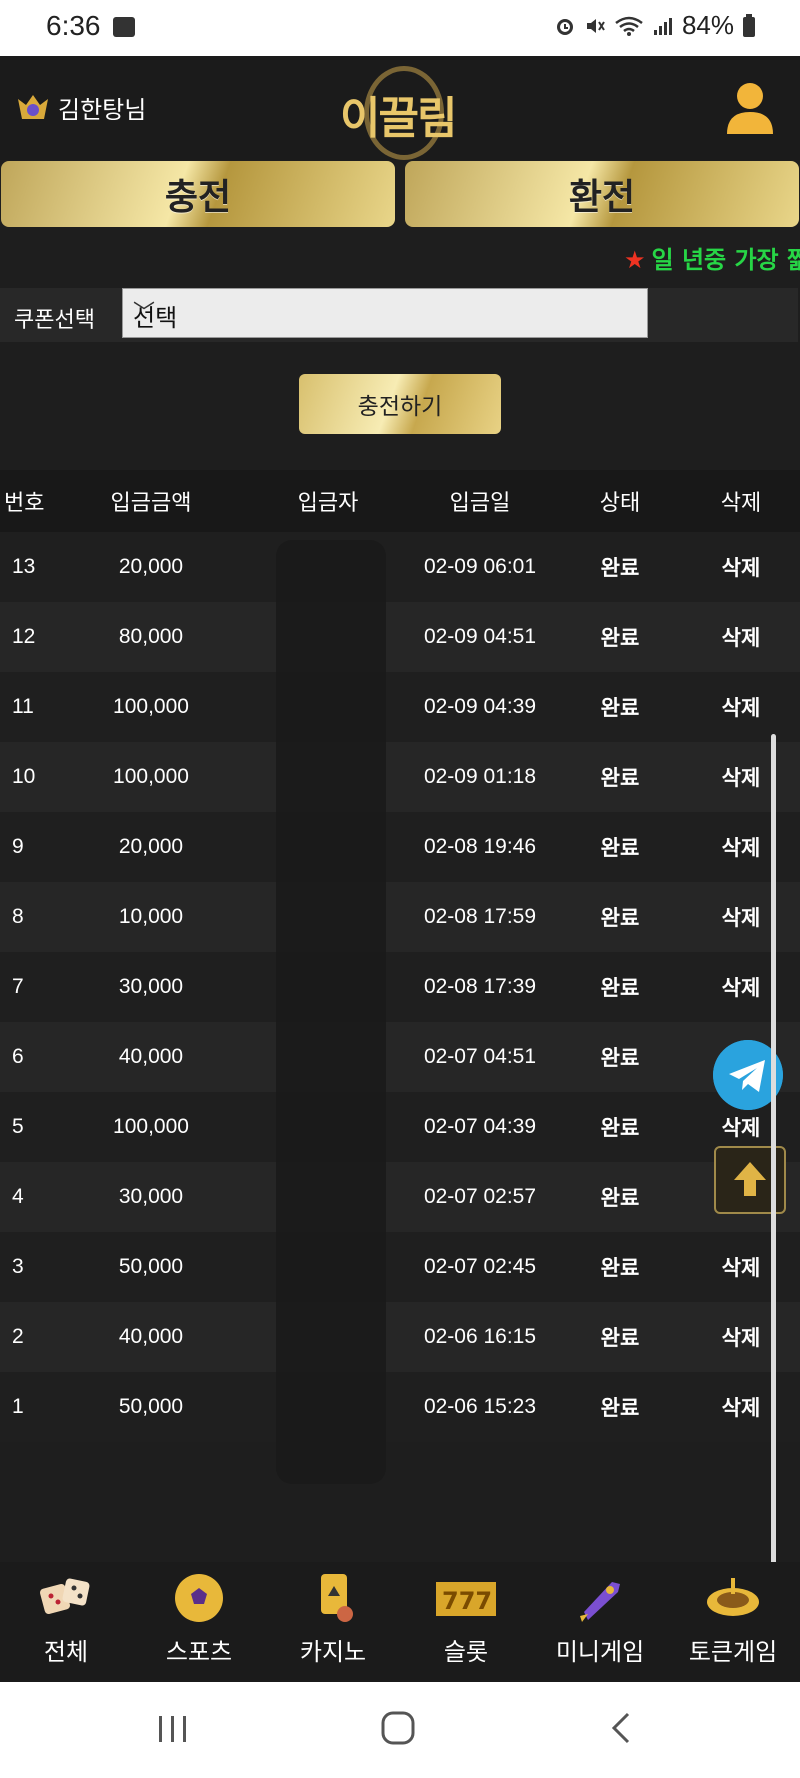 The image size is (800, 1778). I want to click on system-nav-bar, so click(400, 1730).